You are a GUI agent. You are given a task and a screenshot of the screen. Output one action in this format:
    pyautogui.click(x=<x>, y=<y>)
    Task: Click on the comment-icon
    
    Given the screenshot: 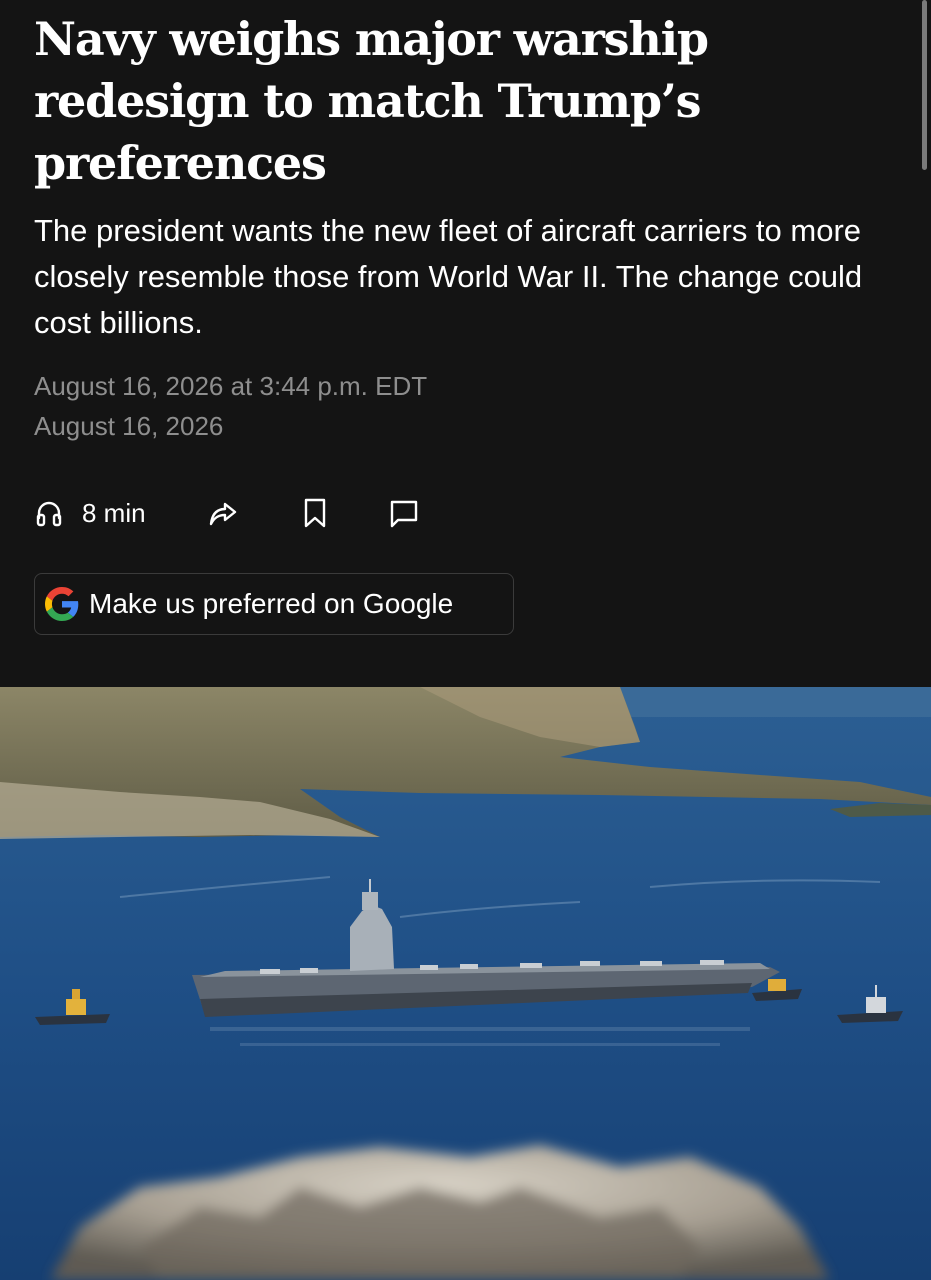 What is the action you would take?
    pyautogui.click(x=404, y=513)
    